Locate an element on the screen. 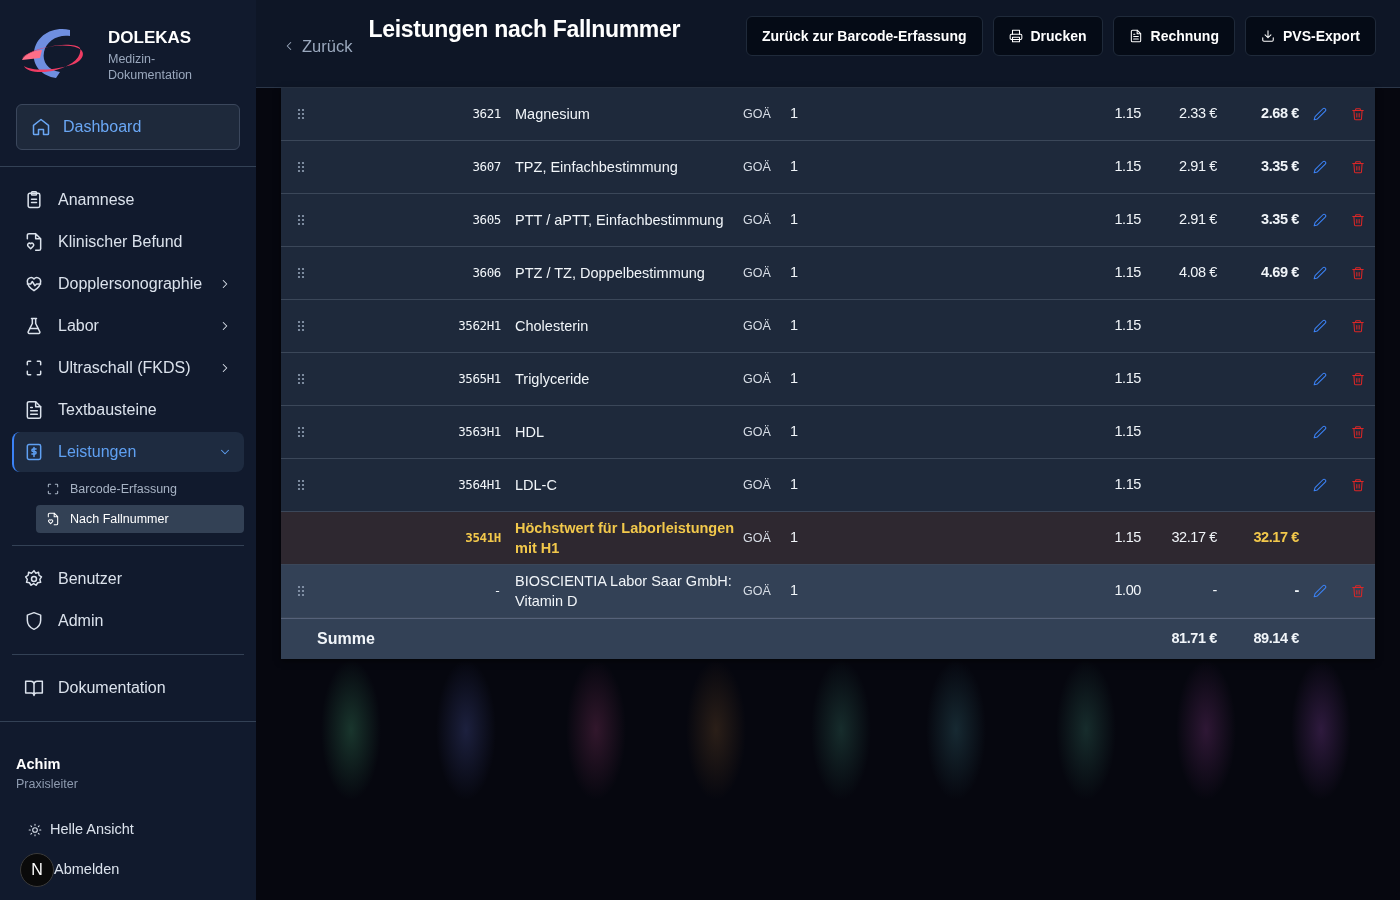 The width and height of the screenshot is (1400, 900). sun-icon is located at coordinates (35, 830).